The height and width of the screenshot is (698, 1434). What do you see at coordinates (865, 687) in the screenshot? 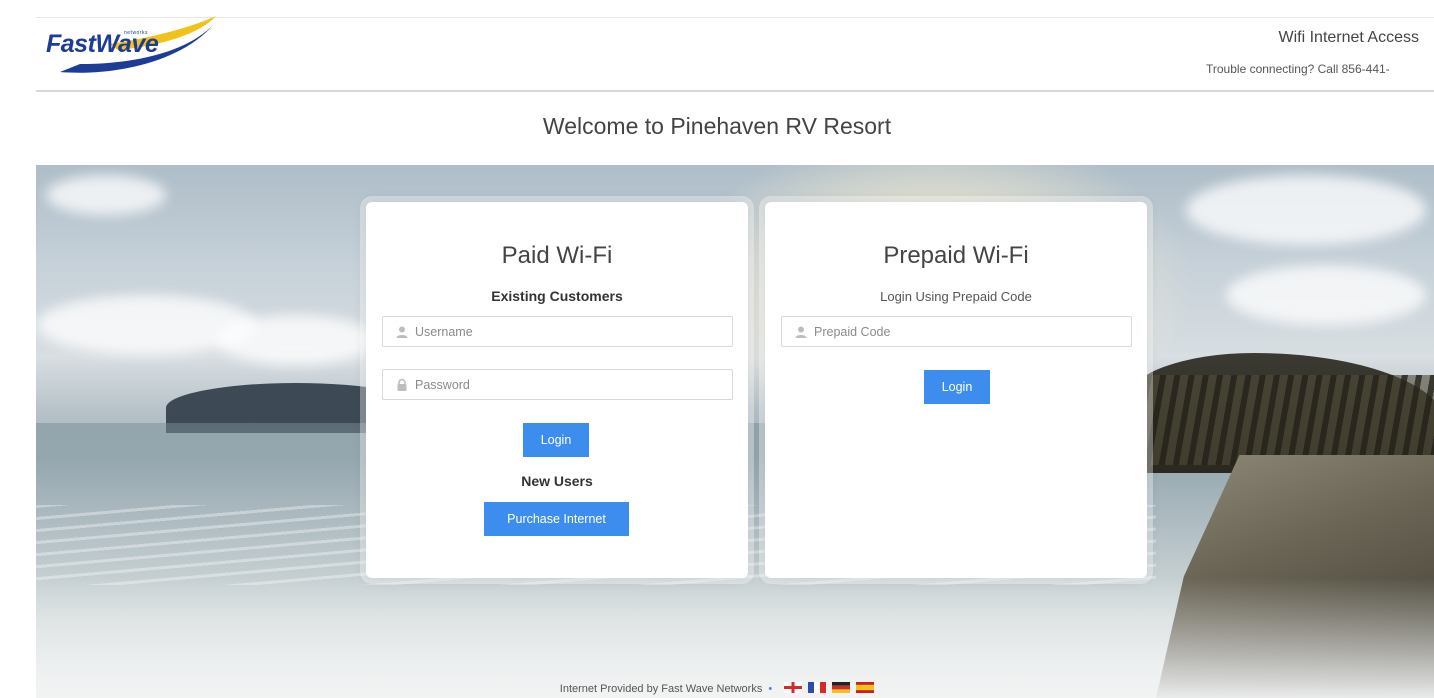
I see `spanish-flag-icon` at bounding box center [865, 687].